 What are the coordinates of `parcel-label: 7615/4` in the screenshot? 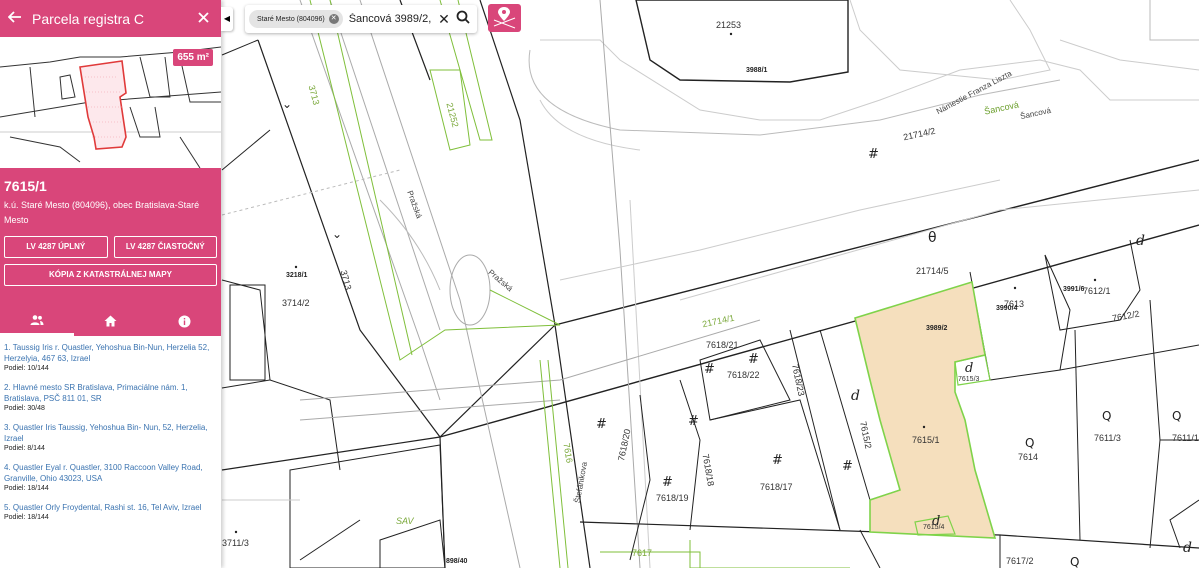 It's located at (934, 527).